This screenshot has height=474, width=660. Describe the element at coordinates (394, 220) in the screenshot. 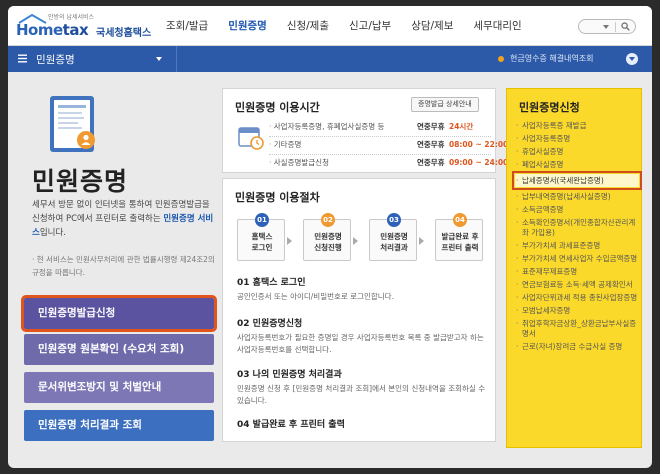

I see `step-number: 03` at that location.